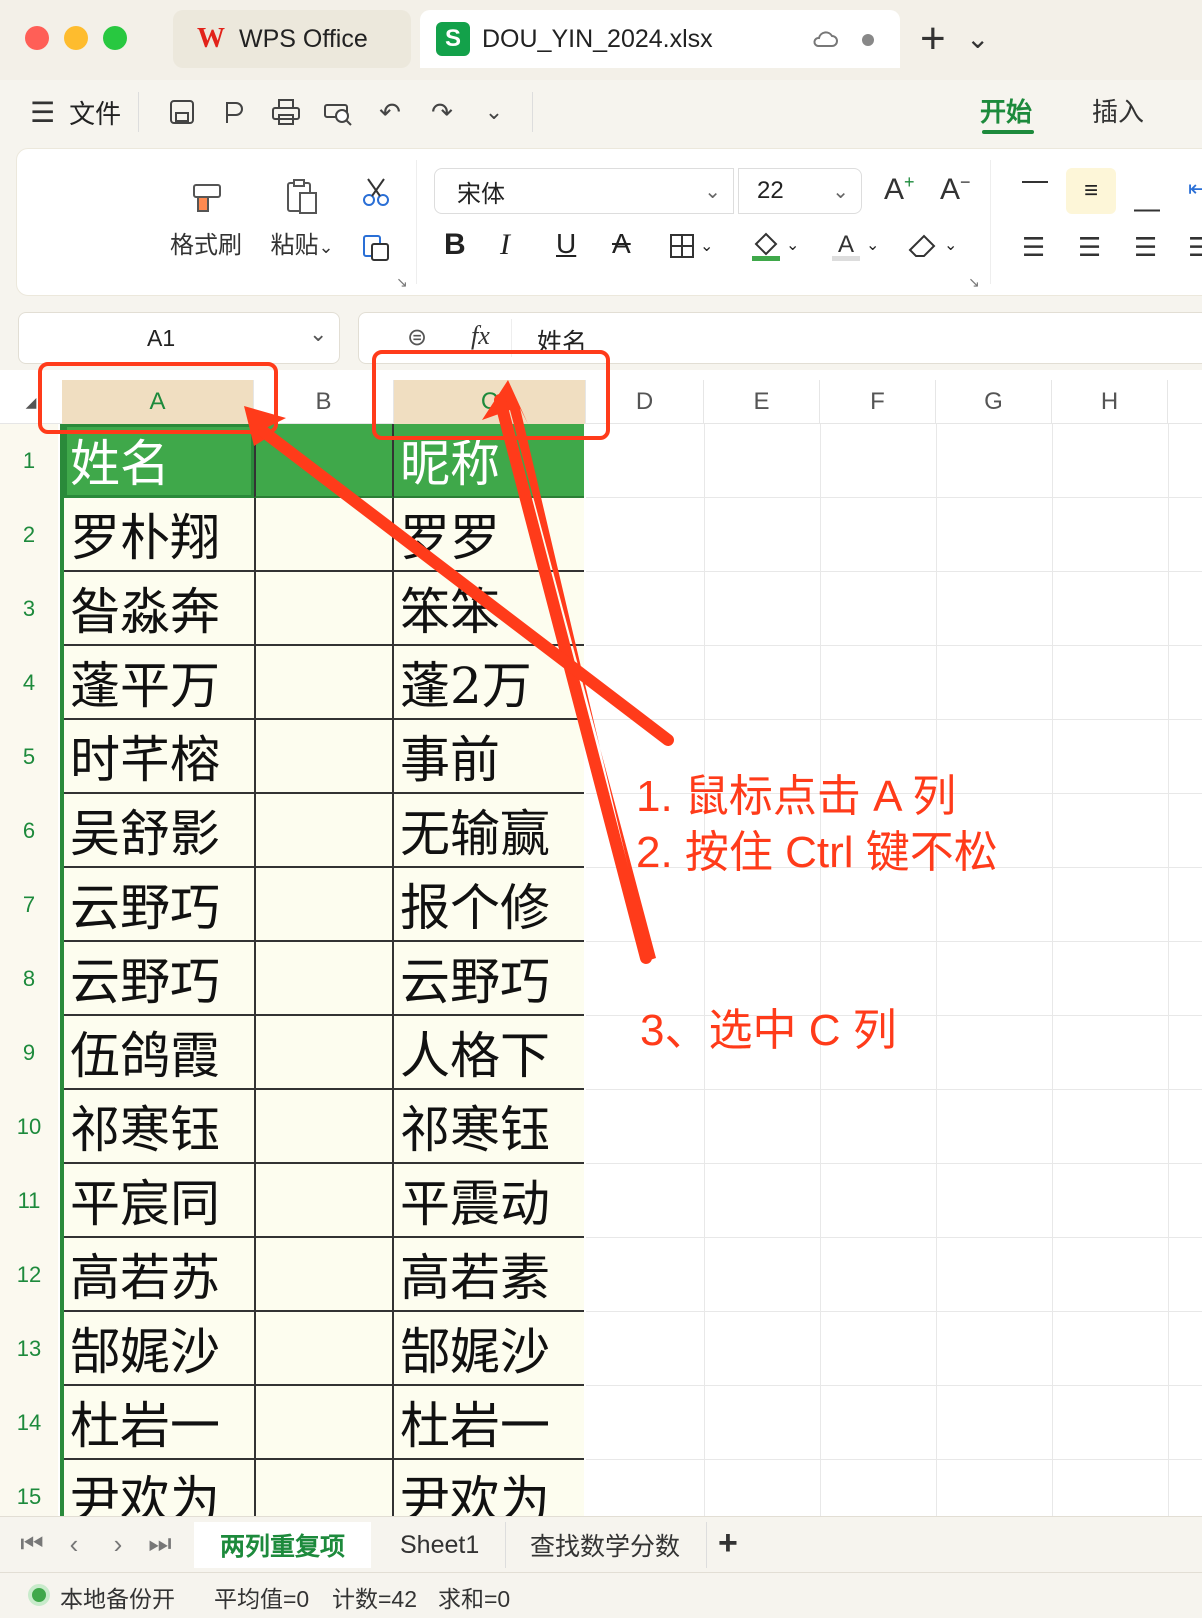 The image size is (1202, 1618). I want to click on annotation-step-1: 1. 鼠标点击 A 列, so click(796, 796).